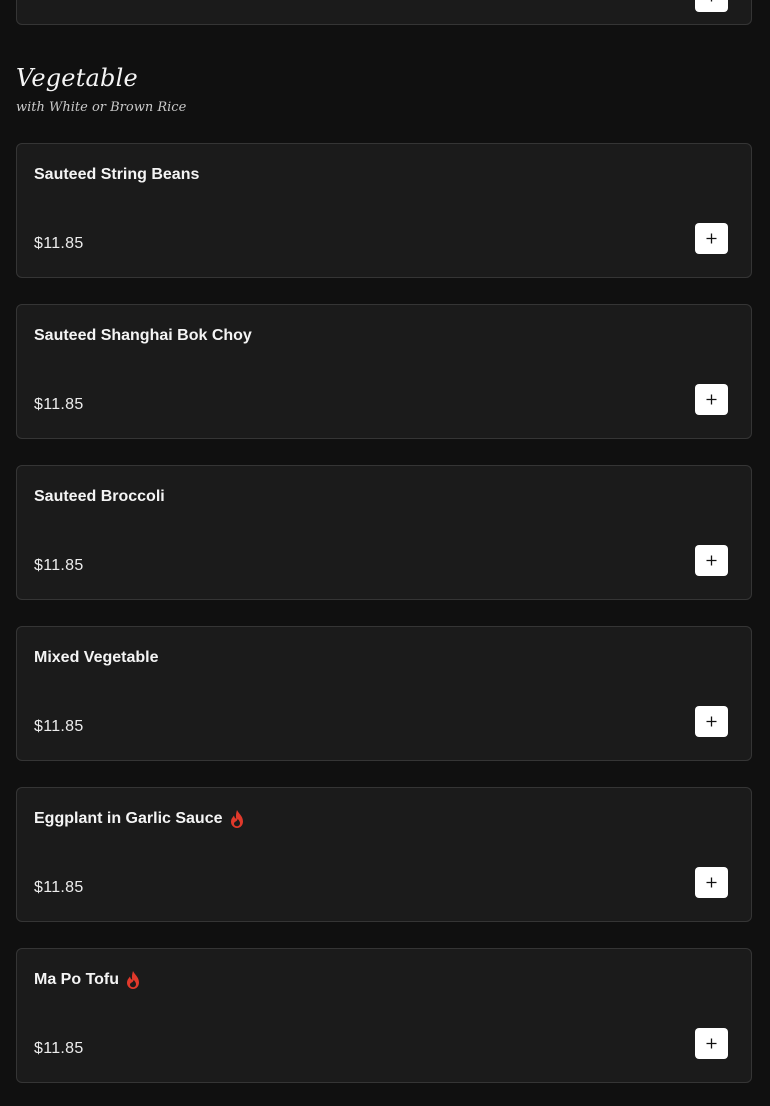 This screenshot has height=1106, width=770. I want to click on menu-item-name: Eggplant in Garlic Sauce, so click(128, 818).